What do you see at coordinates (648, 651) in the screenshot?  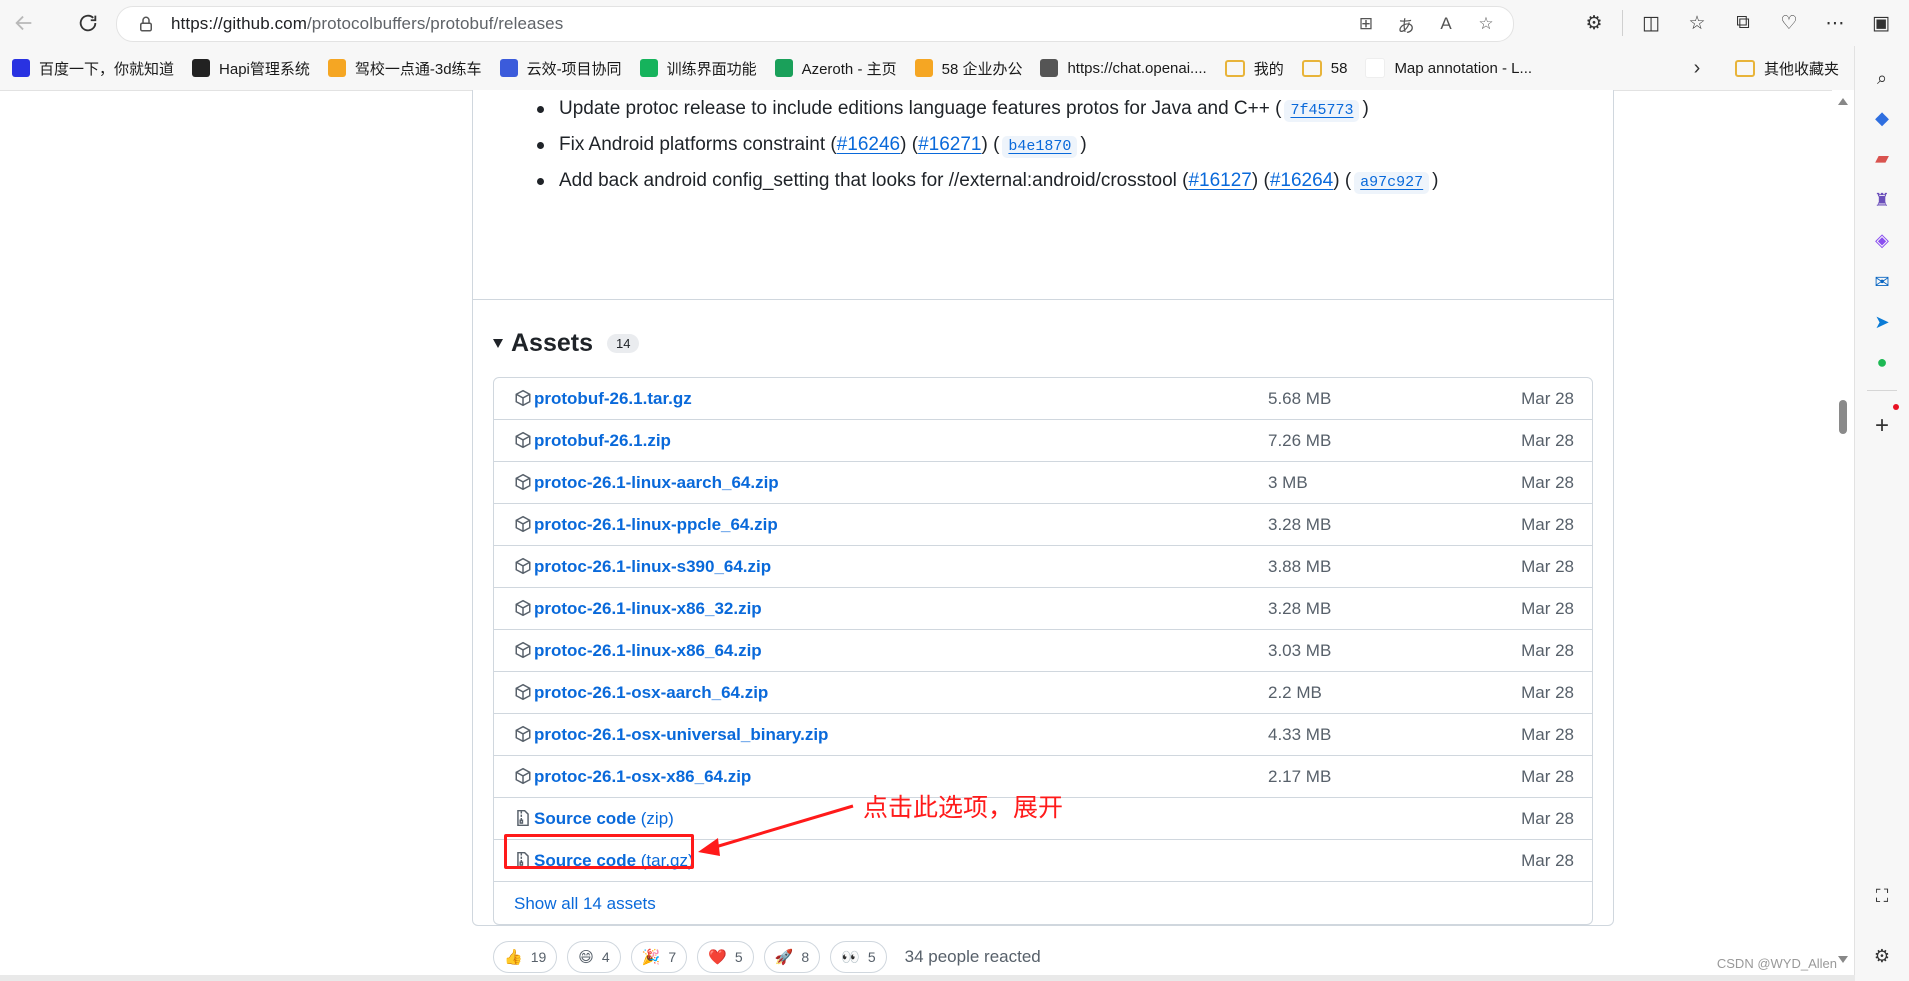 I see `asset-name-link: protoc-26.1-linux-x86_64.zip` at bounding box center [648, 651].